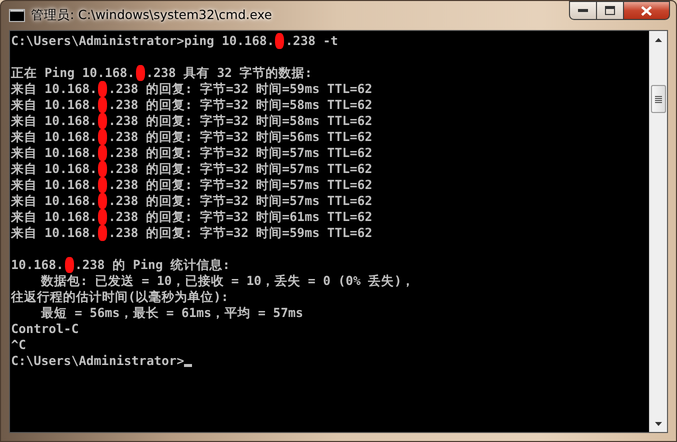 Image resolution: width=677 pixels, height=442 pixels. I want to click on minimize-icon, so click(583, 10).